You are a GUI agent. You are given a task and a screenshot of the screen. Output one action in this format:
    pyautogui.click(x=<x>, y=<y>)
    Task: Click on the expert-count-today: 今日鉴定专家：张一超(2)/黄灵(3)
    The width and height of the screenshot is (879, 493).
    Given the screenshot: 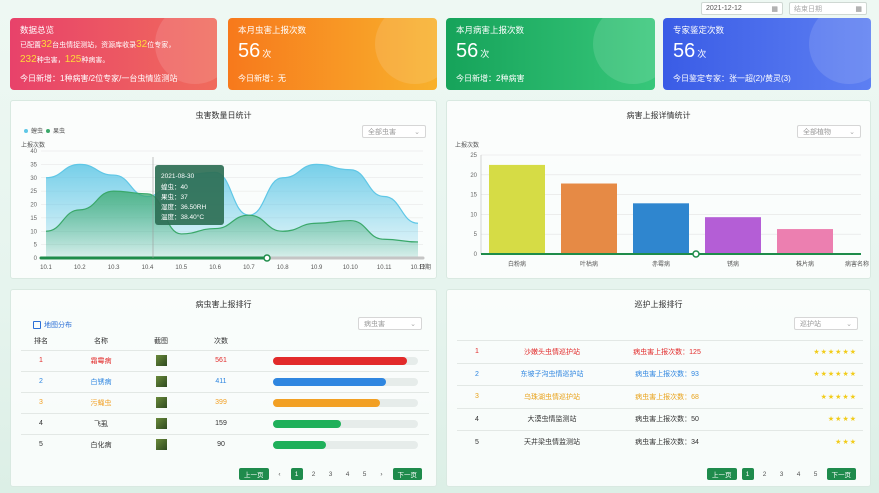 What is the action you would take?
    pyautogui.click(x=732, y=78)
    